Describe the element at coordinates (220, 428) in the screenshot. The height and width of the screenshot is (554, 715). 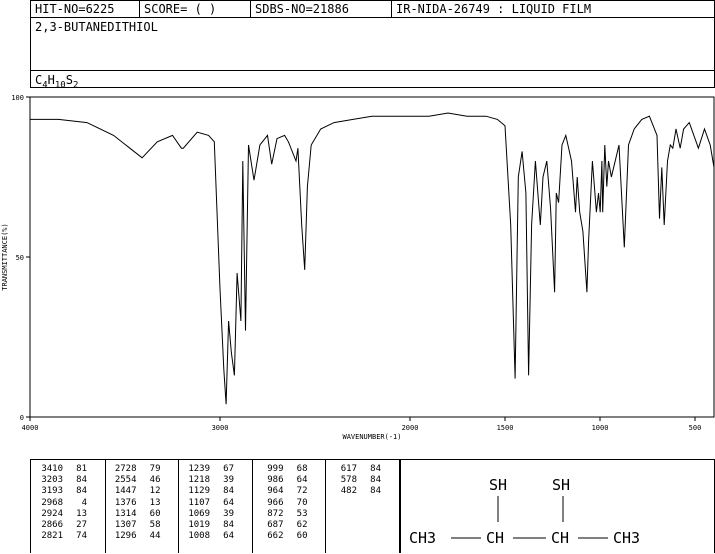
I see `x-tick-label: 3000` at that location.